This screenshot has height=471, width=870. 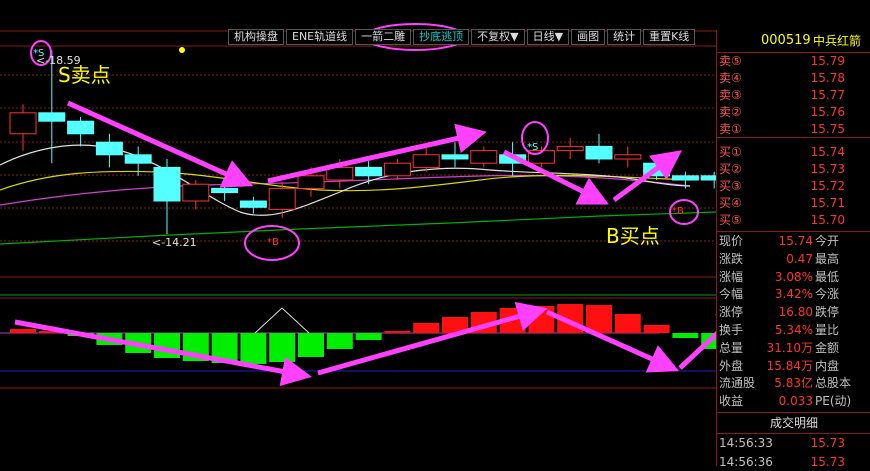 What do you see at coordinates (789, 347) in the screenshot?
I see `row-value: 31.10万` at bounding box center [789, 347].